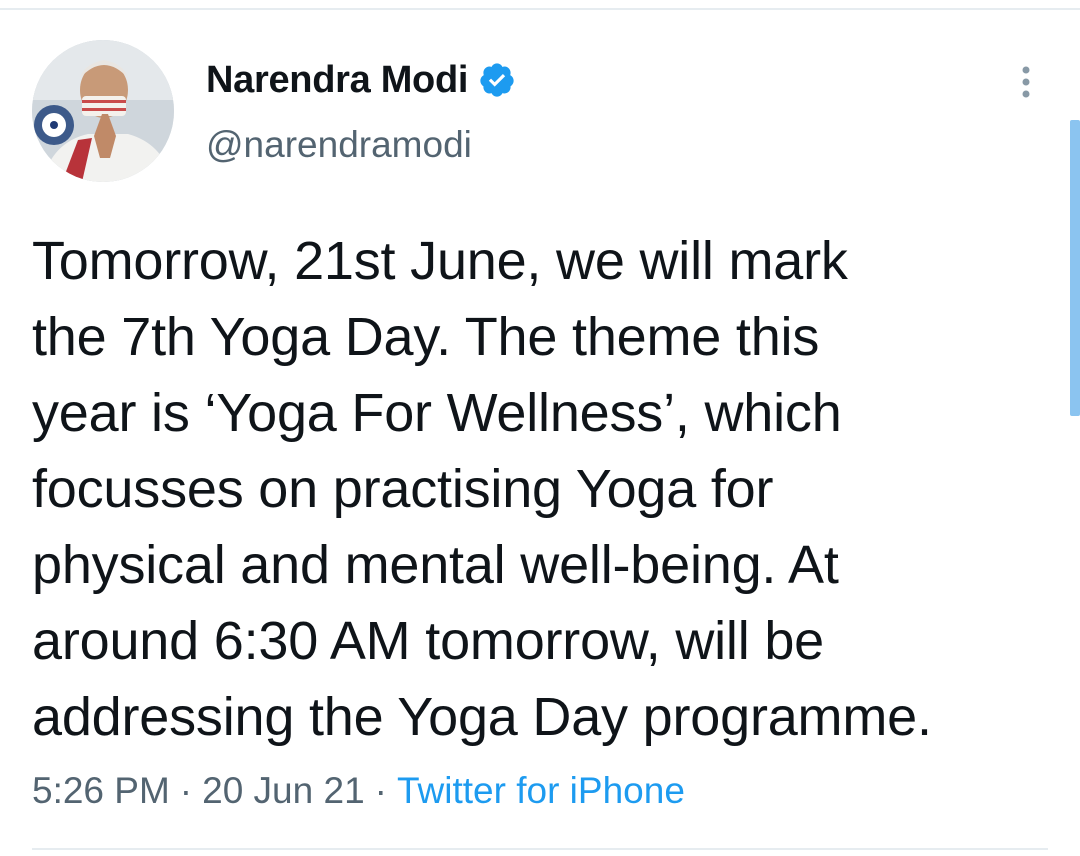 The width and height of the screenshot is (1080, 856). I want to click on author-name-row: Narendra Modi, so click(361, 80).